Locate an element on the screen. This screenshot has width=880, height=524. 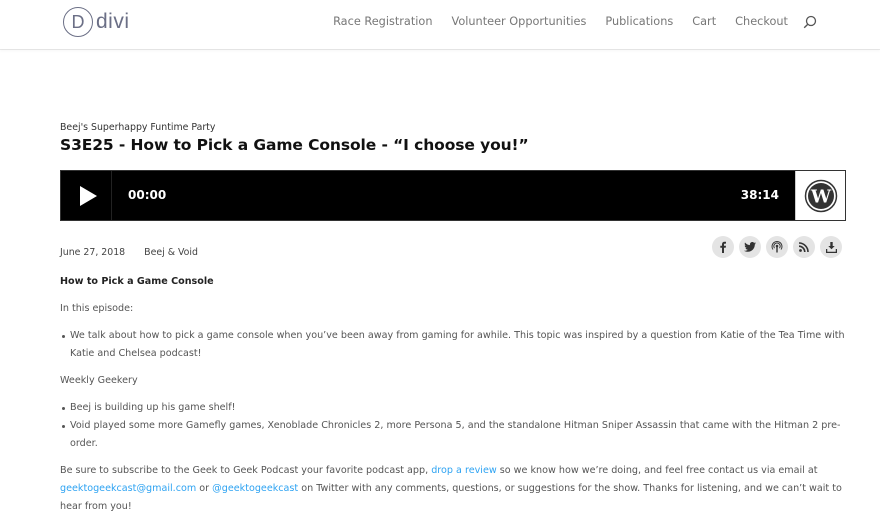
share-twitter-button is located at coordinates (750, 247).